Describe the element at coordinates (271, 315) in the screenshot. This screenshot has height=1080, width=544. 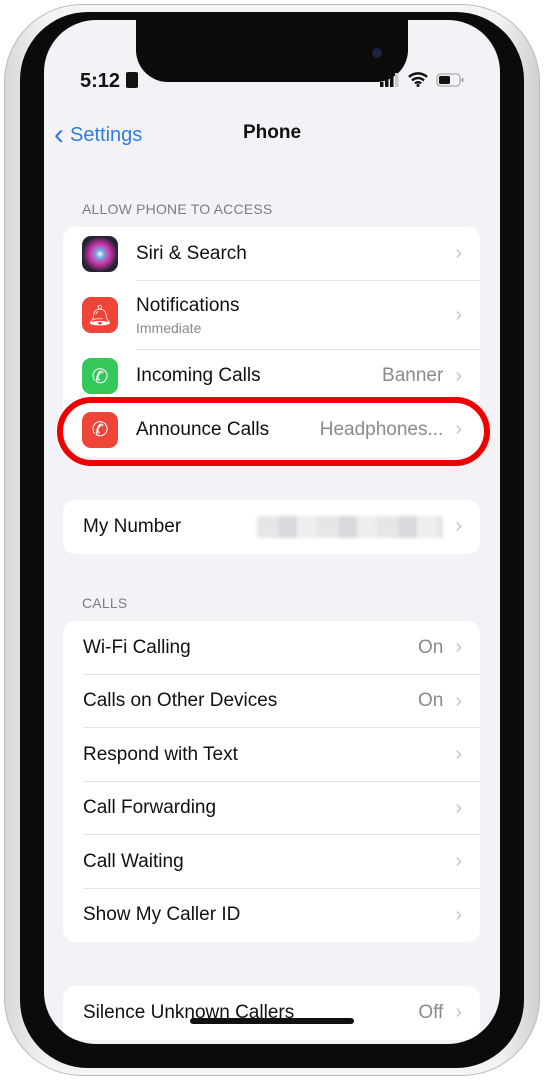
I see `row-notifications: 🔔︎ Notifications Immediate ›` at that location.